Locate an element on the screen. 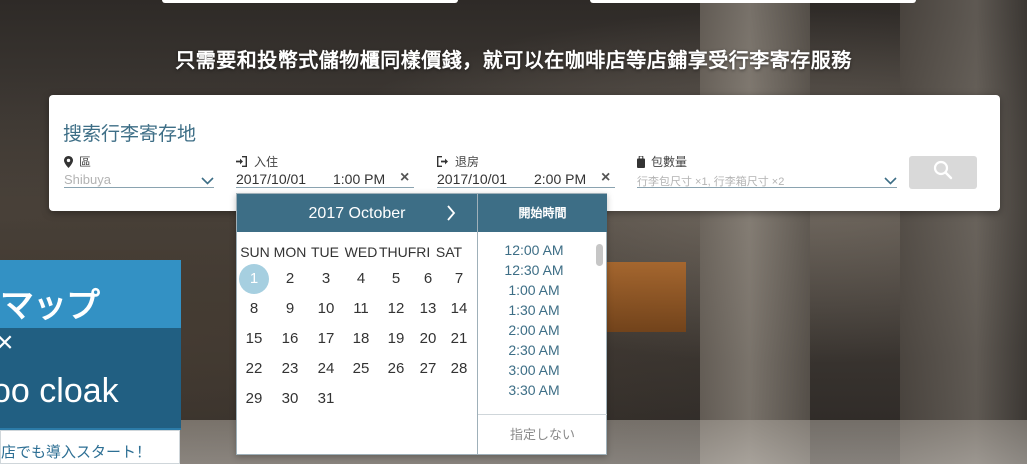 The width and height of the screenshot is (1027, 464). hero-headline: 只需要和投幣式儲物櫃同樣價錢，就可以在咖啡店等店鋪享受行李寄存服務 is located at coordinates (513, 61).